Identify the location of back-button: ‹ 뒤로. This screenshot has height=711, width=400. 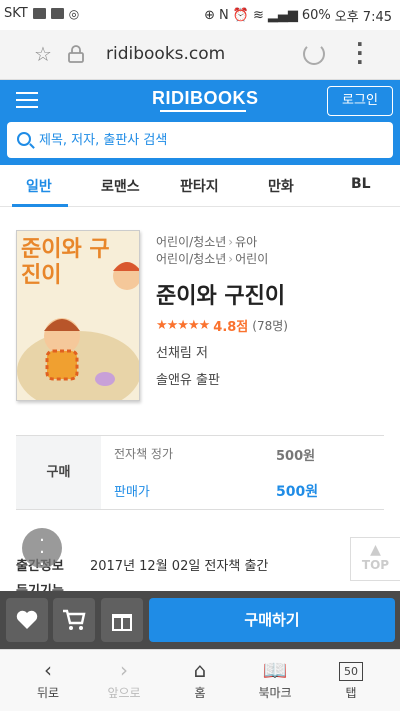
(48, 679).